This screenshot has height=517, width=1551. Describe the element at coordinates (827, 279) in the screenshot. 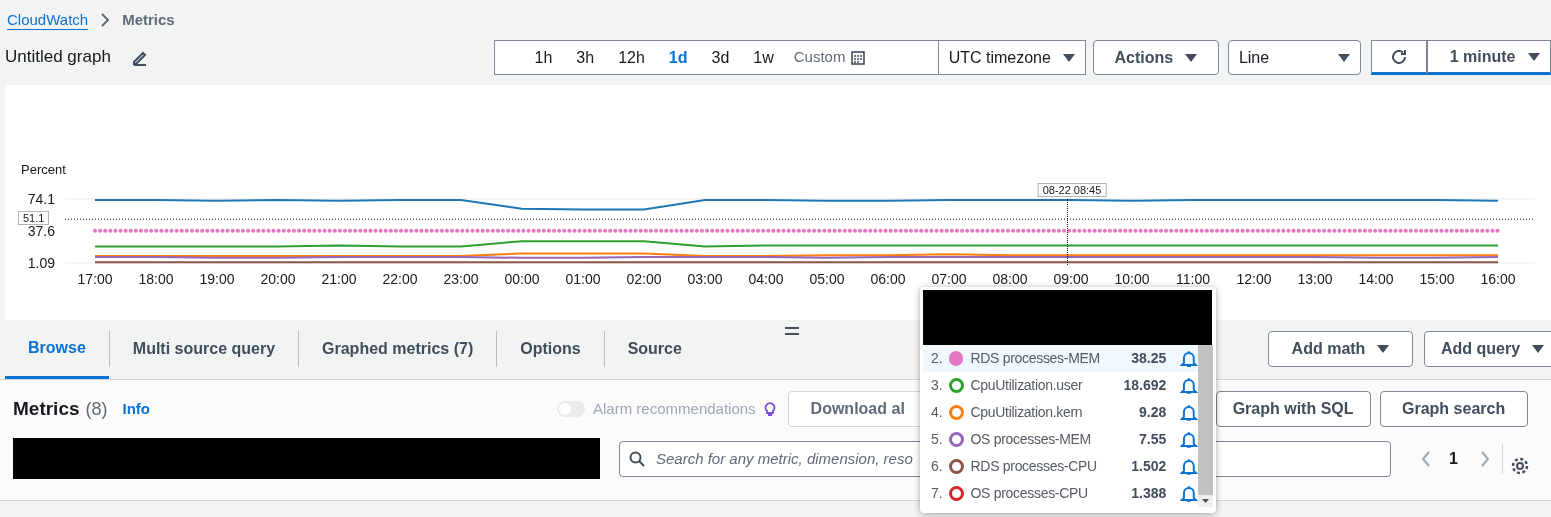

I see `x-tick-label: 05:00` at that location.